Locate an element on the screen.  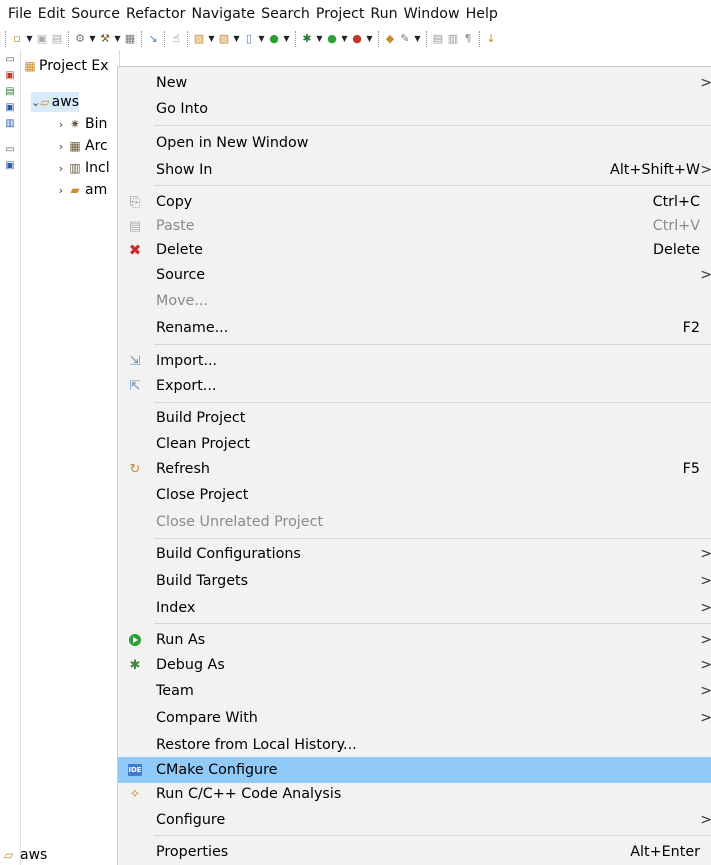
new-project-dropdown-icon: ▼ is located at coordinates (211, 39).